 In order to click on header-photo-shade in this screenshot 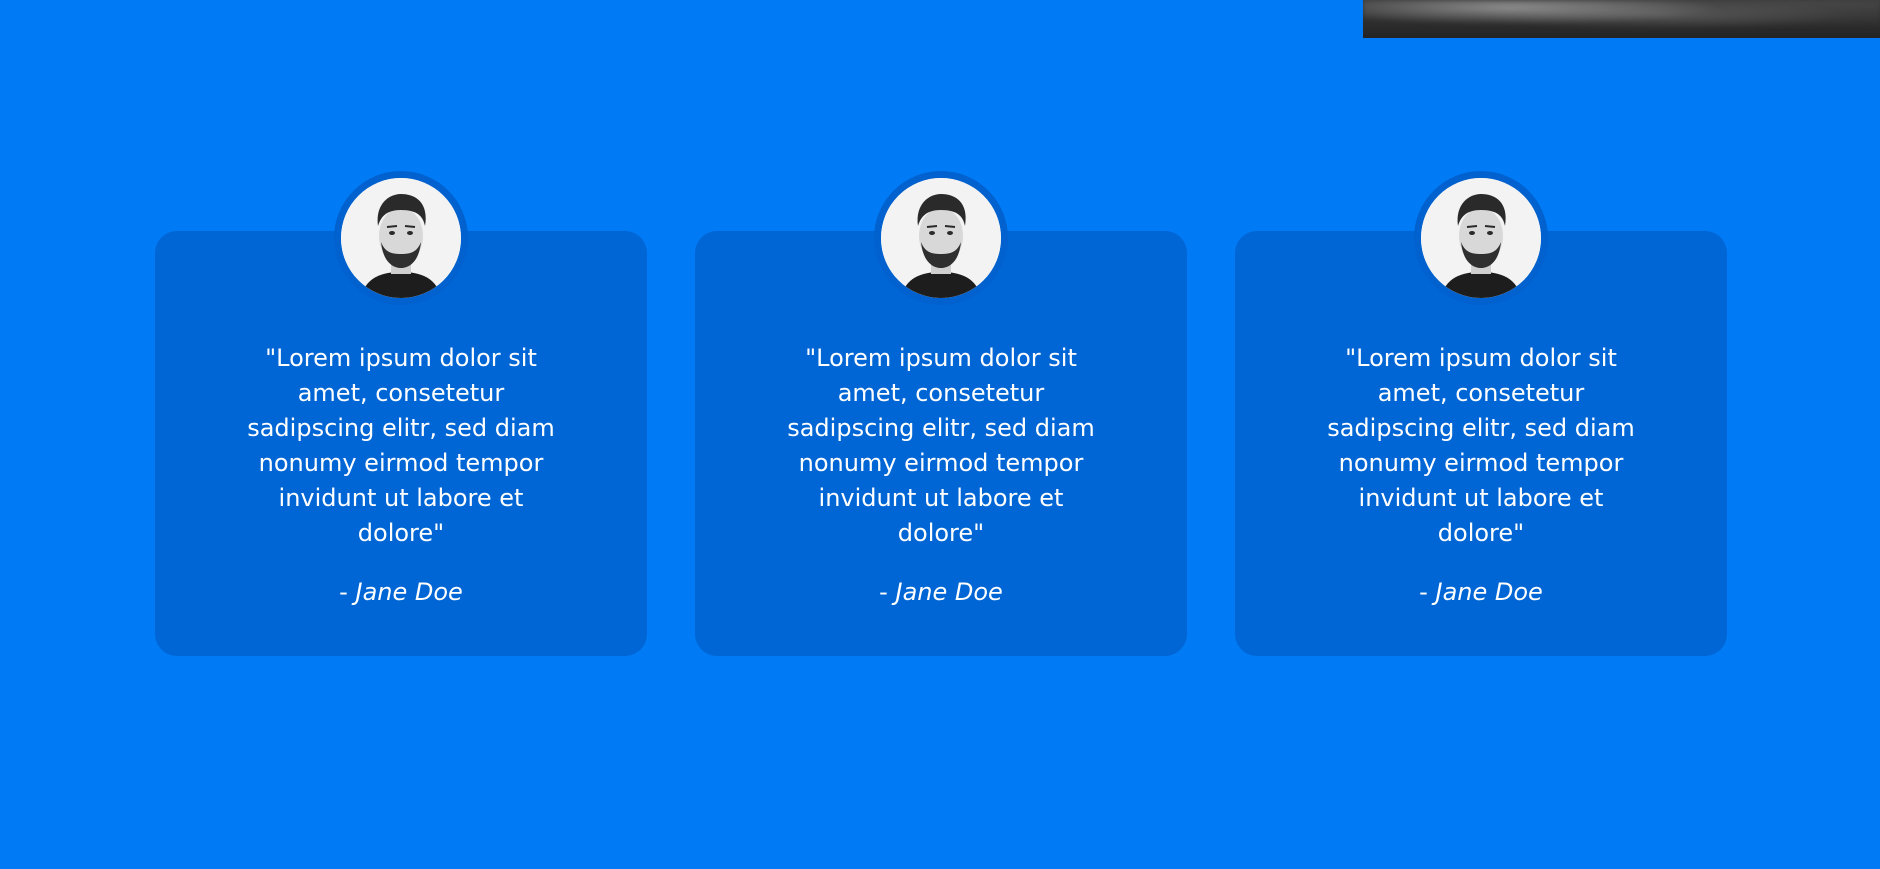, I will do `click(1621, 19)`.